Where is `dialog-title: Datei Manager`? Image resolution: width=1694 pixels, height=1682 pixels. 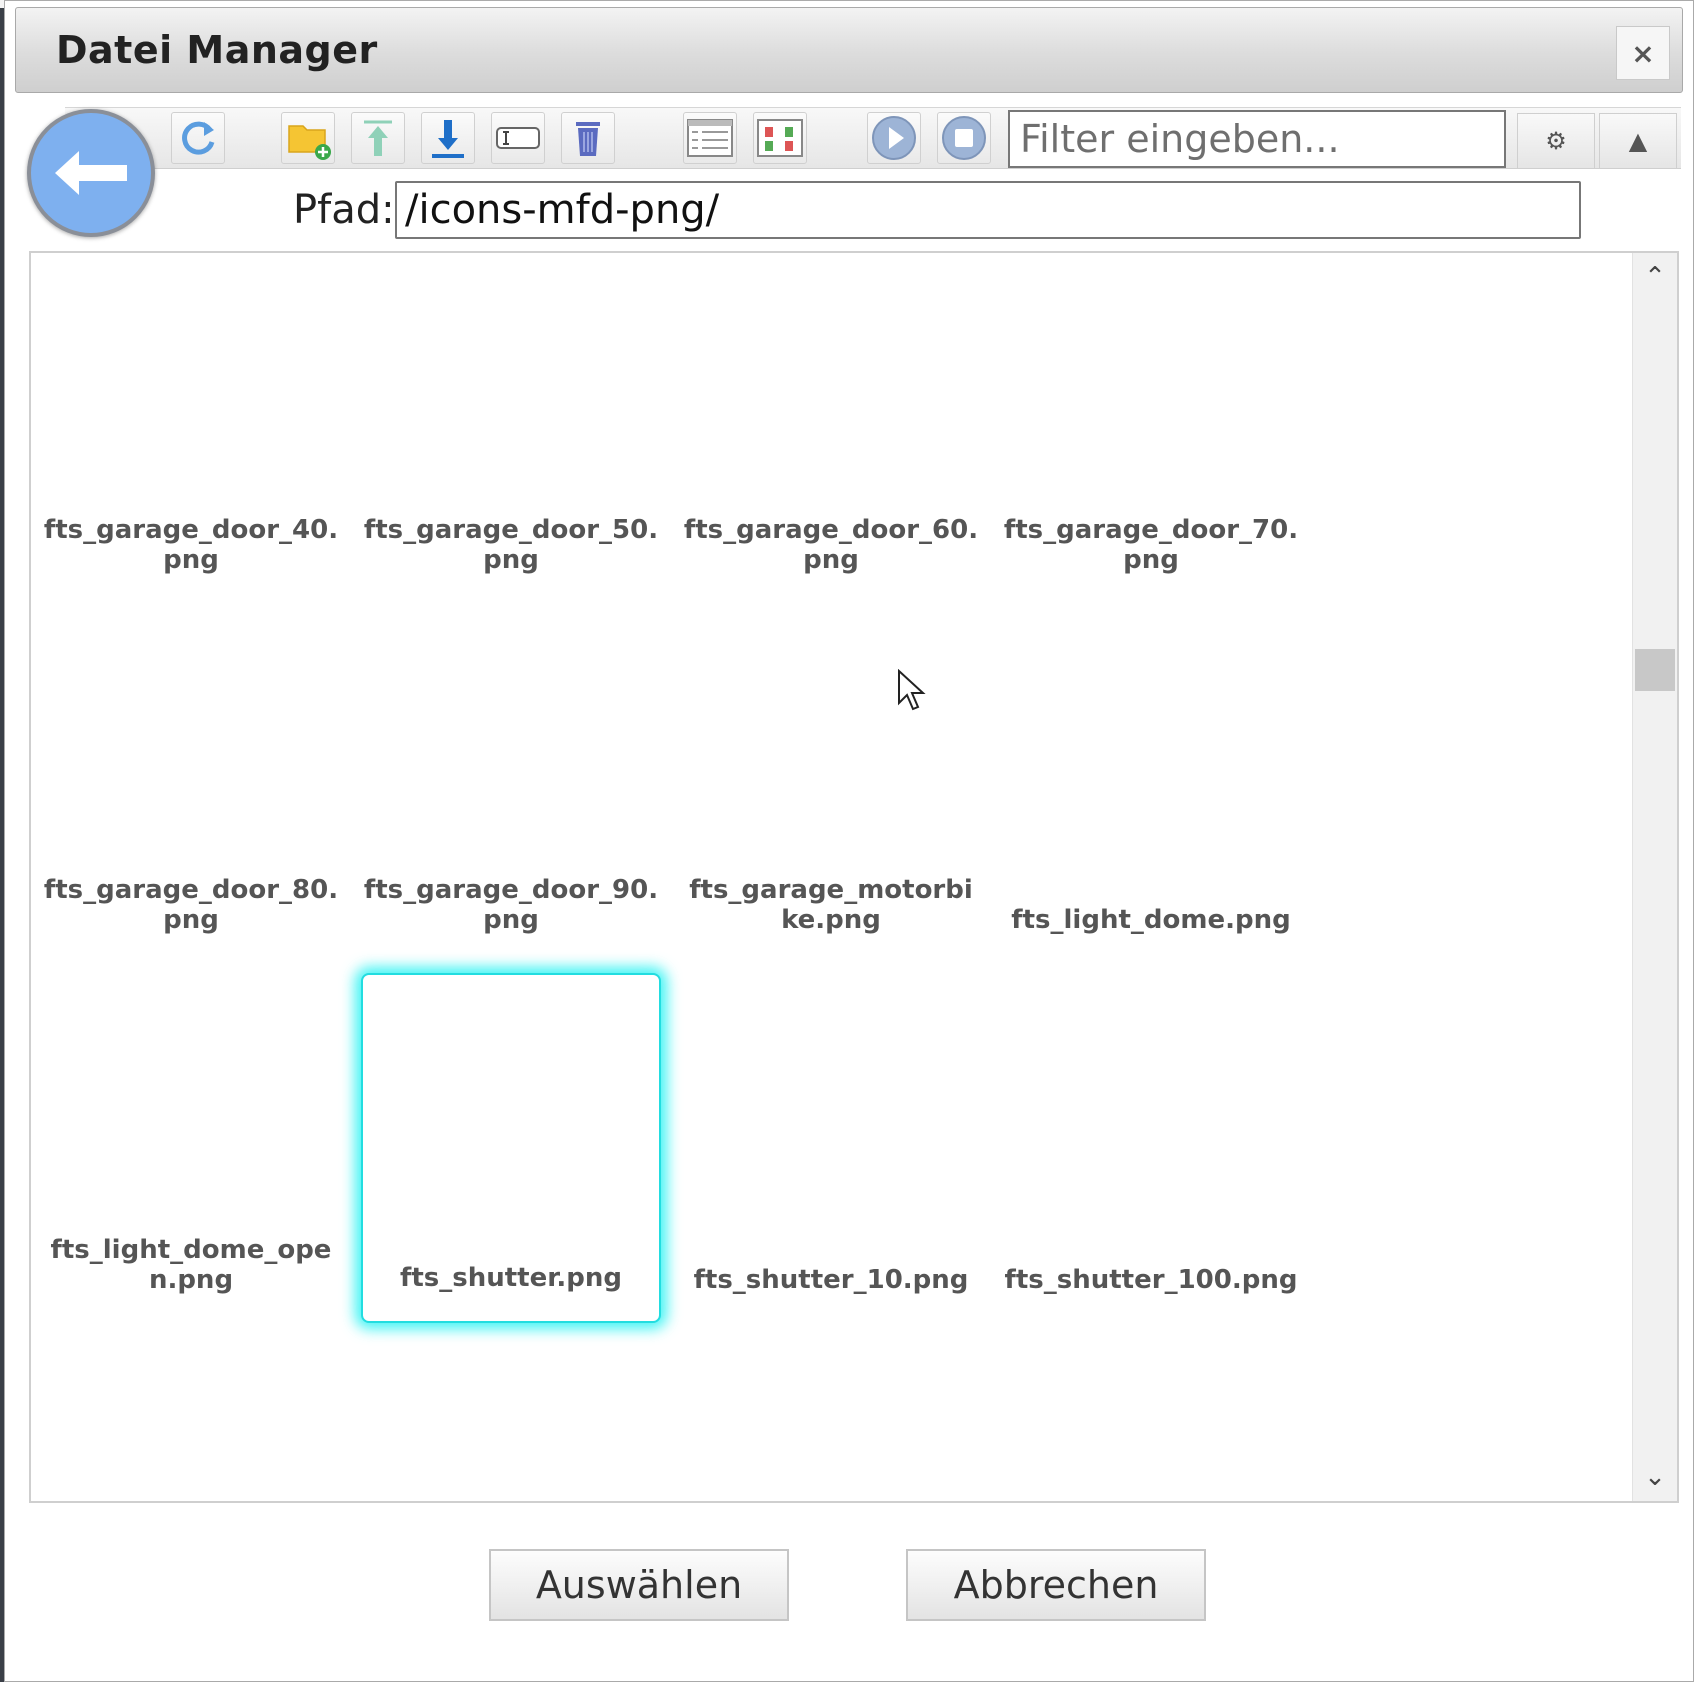
dialog-title: Datei Manager is located at coordinates (217, 50).